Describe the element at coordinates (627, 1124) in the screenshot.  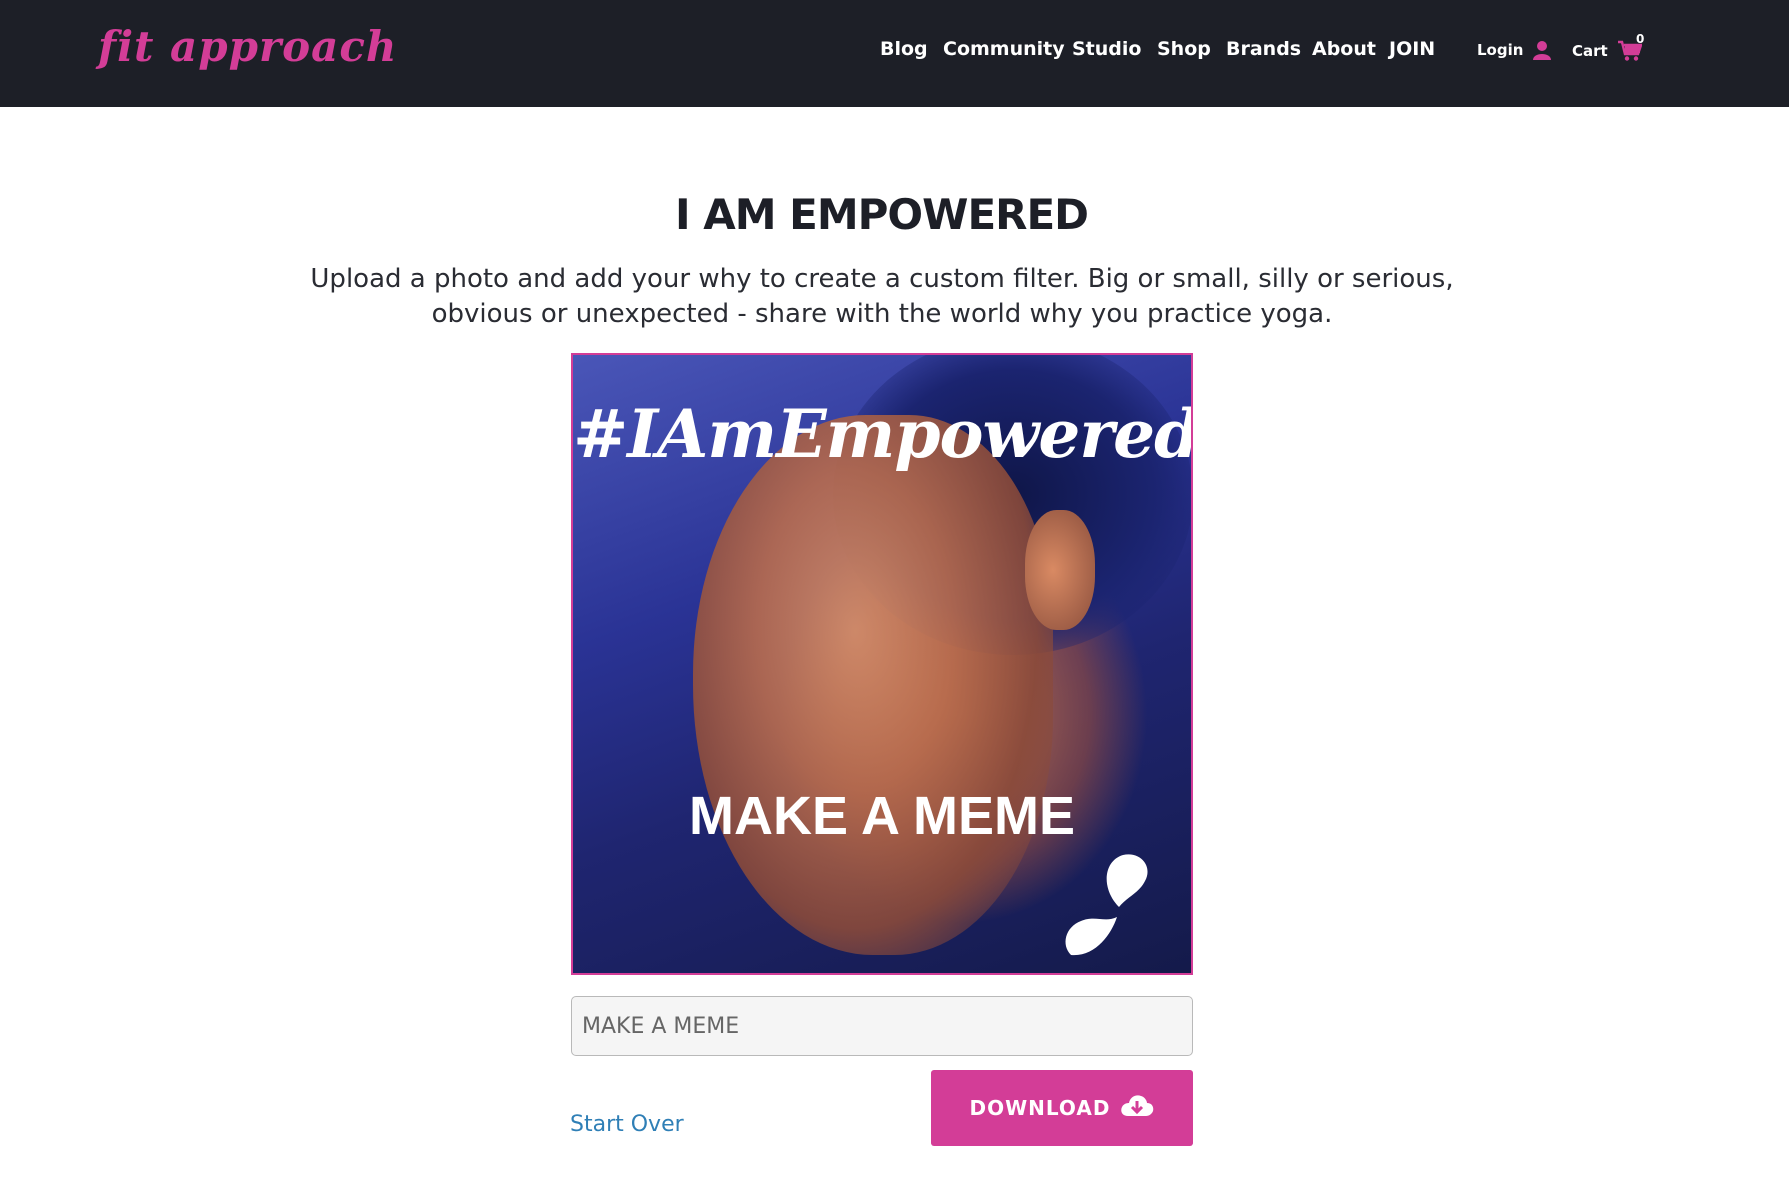
I see `start-over-link: Start Over` at that location.